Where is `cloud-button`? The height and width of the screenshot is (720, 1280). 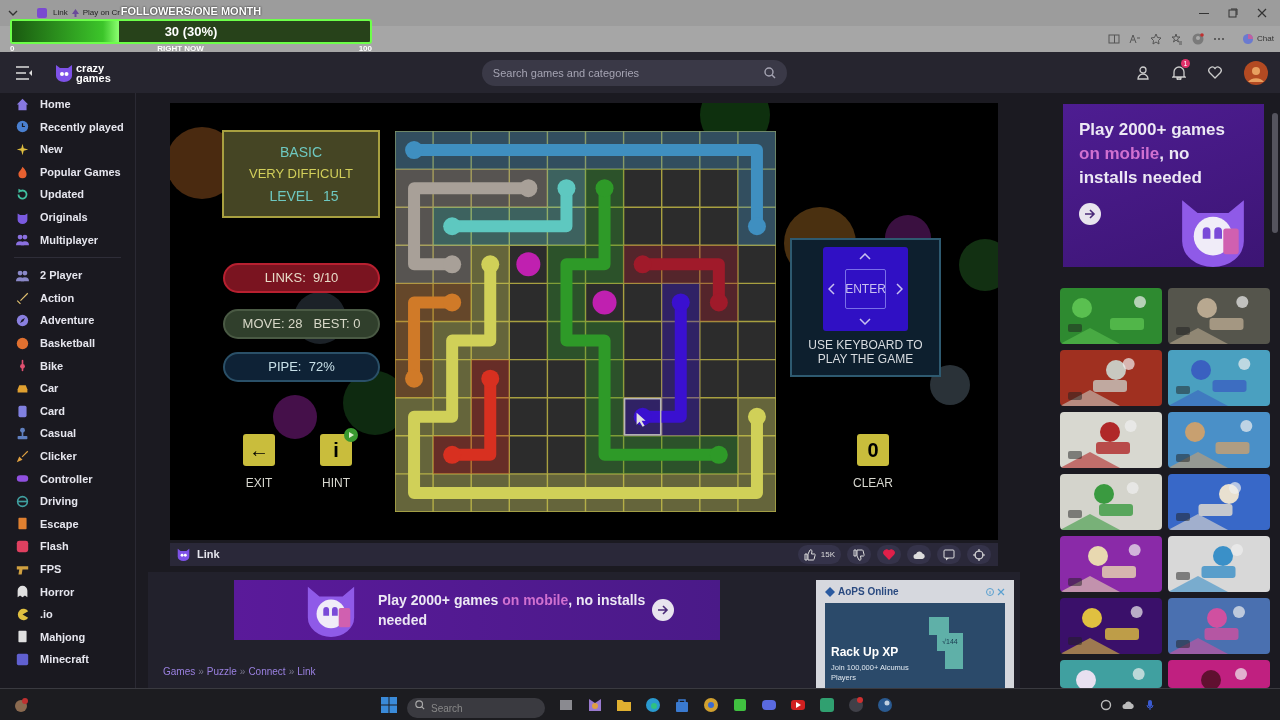
cloud-button is located at coordinates (919, 554).